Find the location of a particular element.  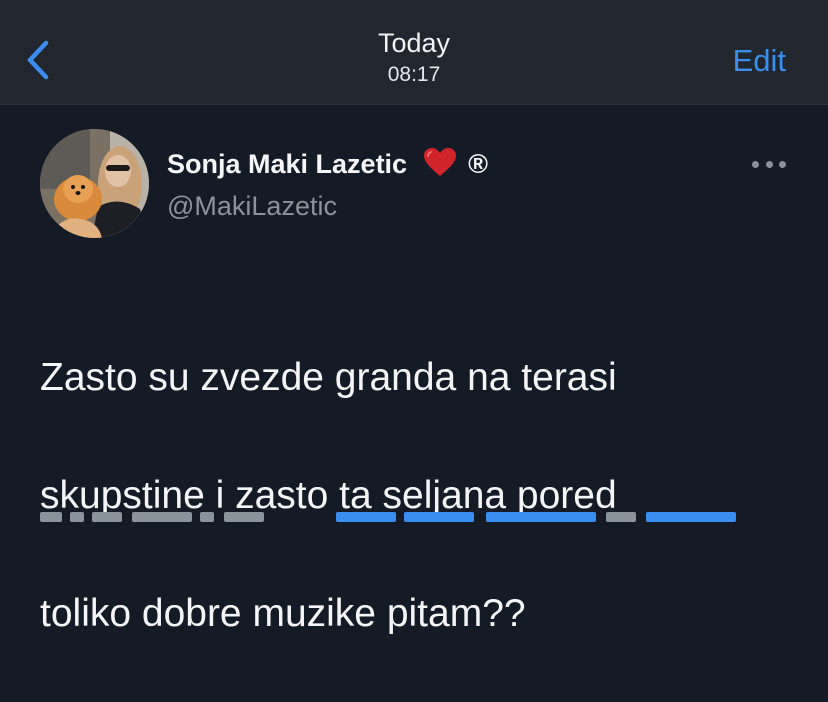

header-title: Today is located at coordinates (414, 43).